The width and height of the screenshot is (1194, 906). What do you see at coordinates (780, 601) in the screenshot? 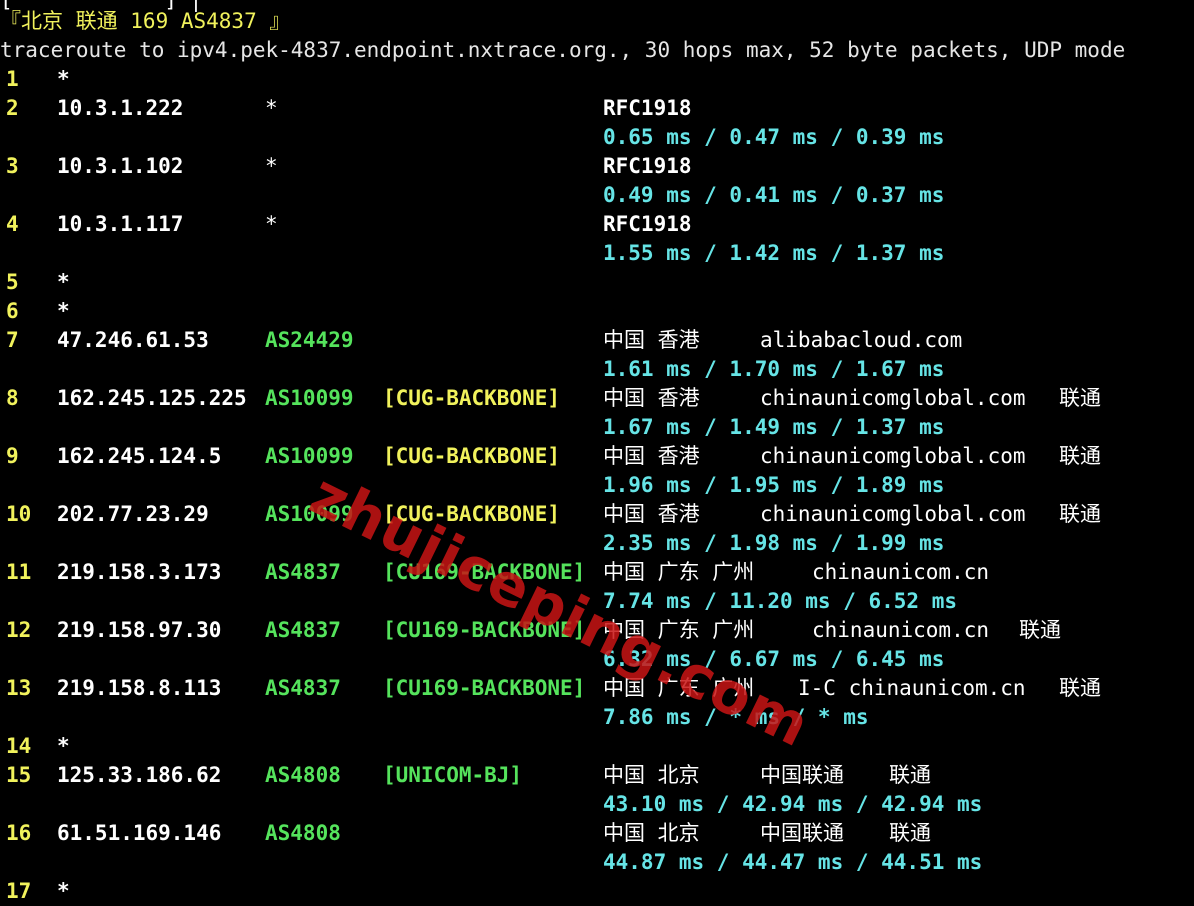
I see `hop-rtt: 7.74 ms / 11.20 ms / 6.52 ms` at bounding box center [780, 601].